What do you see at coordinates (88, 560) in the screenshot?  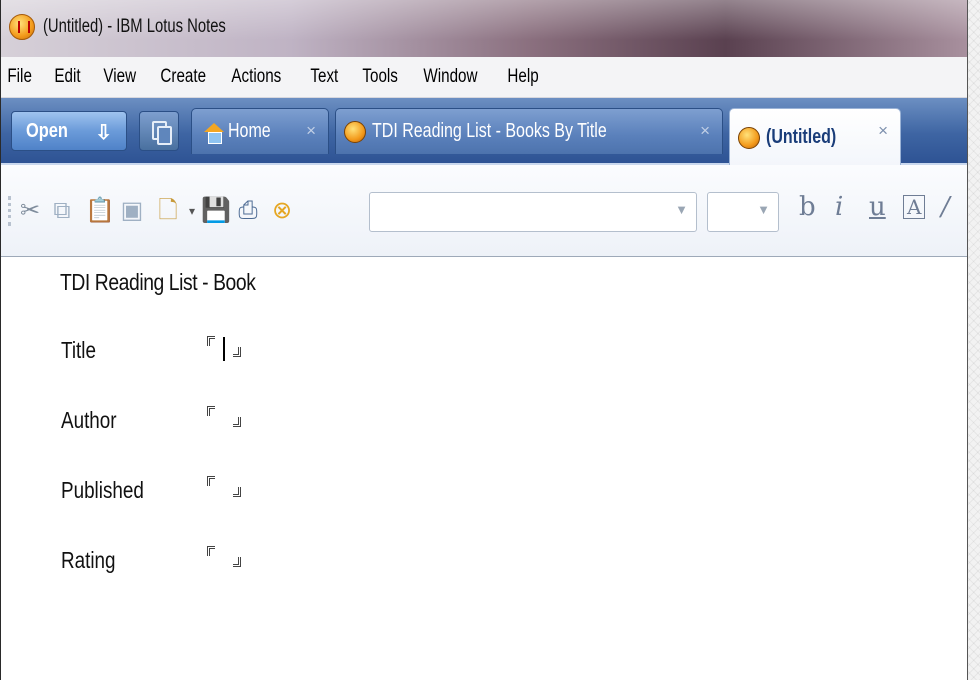 I see `field-label-rating: Rating` at bounding box center [88, 560].